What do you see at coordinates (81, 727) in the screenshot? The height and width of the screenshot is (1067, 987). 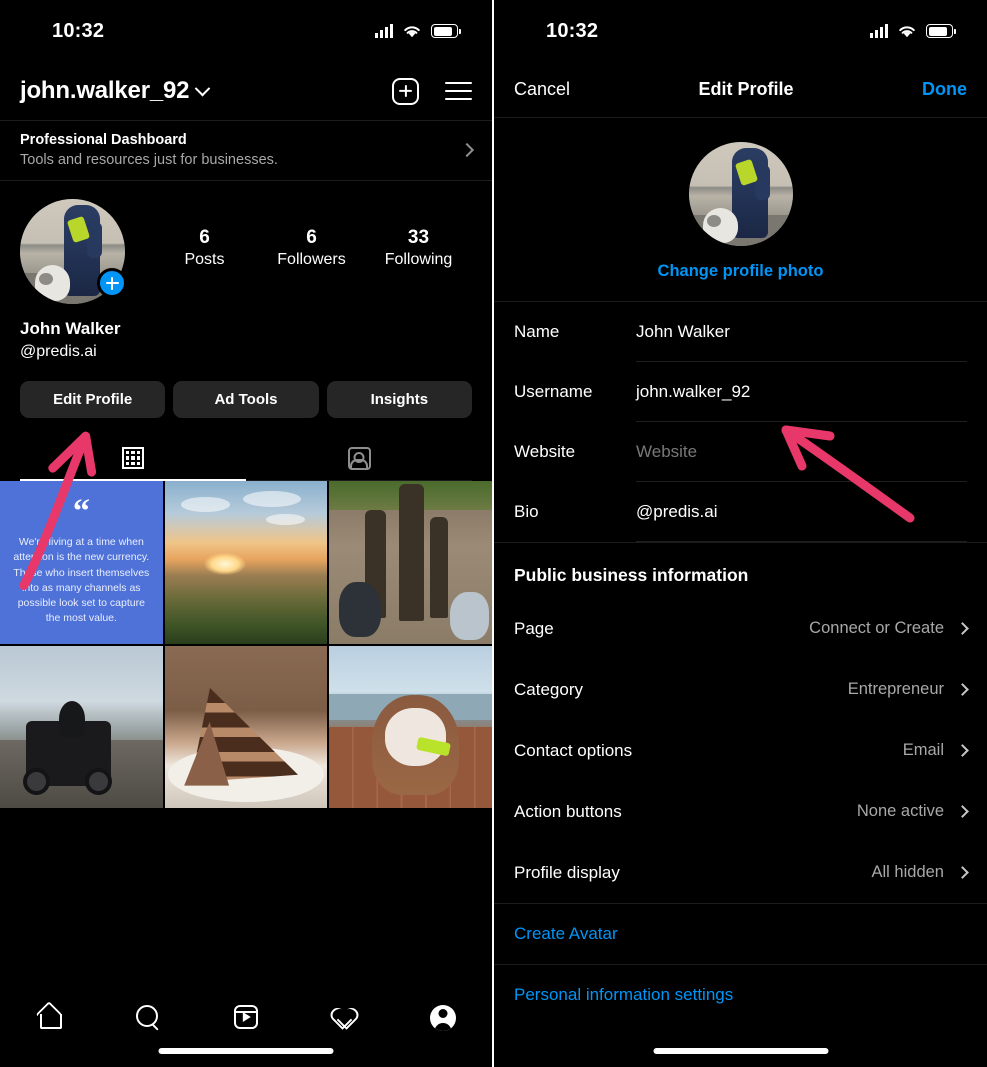 I see `post-thumbnail-motorcycle` at bounding box center [81, 727].